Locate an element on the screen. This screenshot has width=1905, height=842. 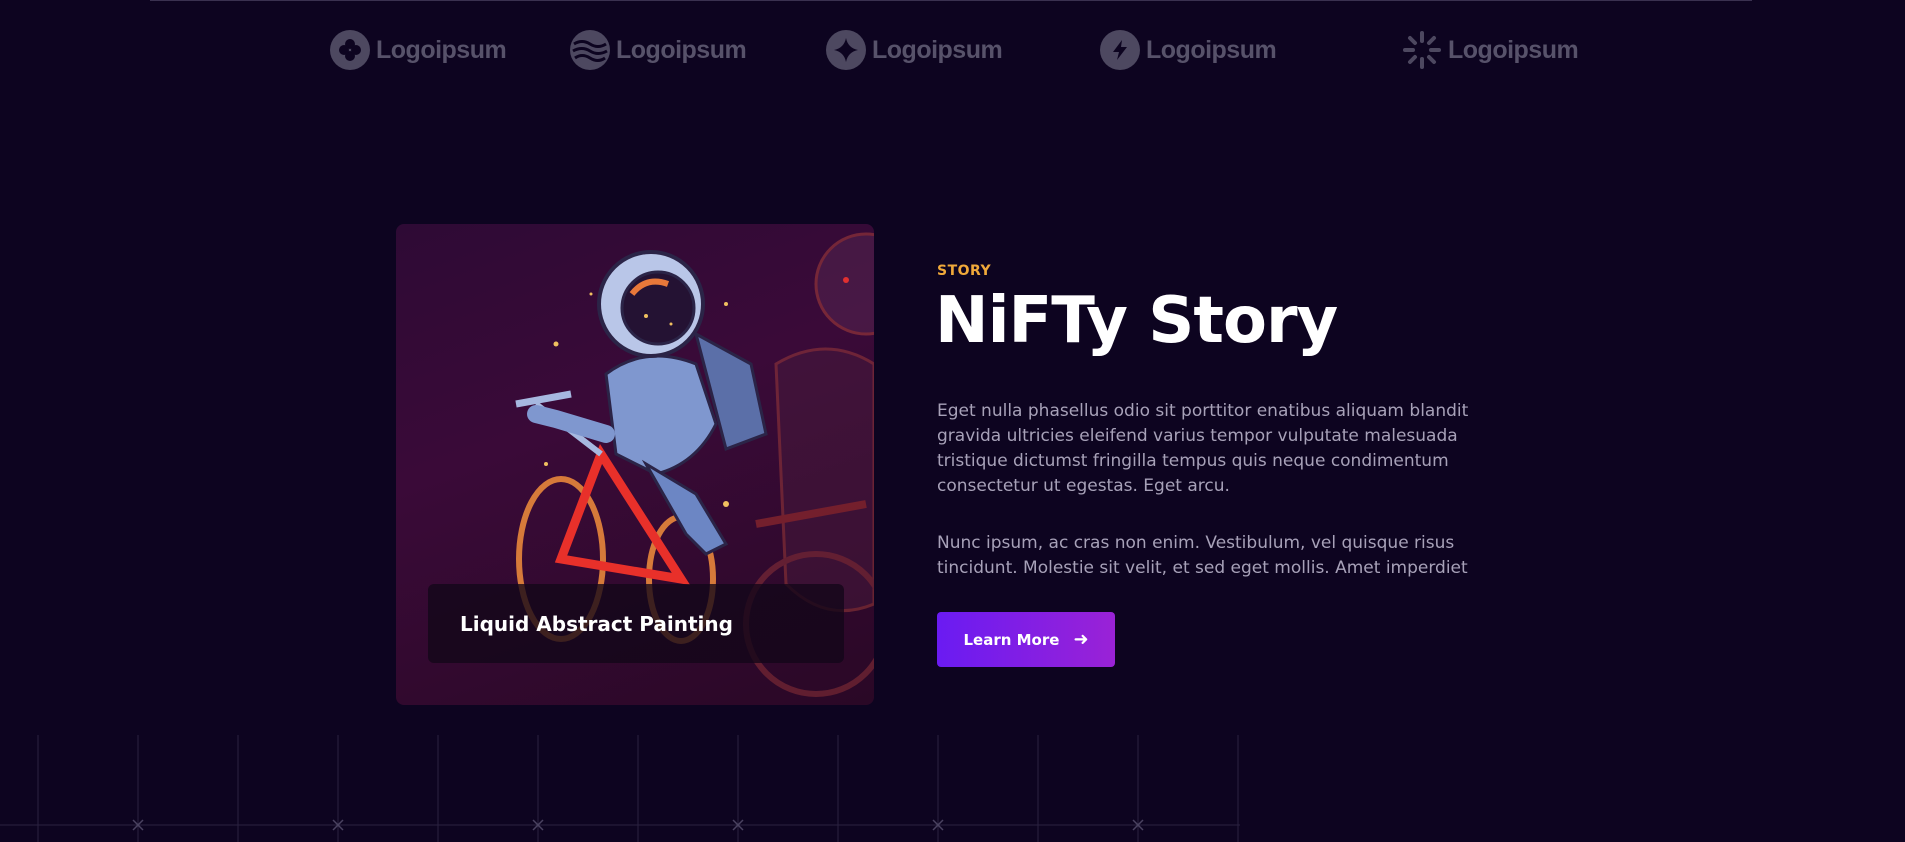
decorative-grid is located at coordinates (620, 788).